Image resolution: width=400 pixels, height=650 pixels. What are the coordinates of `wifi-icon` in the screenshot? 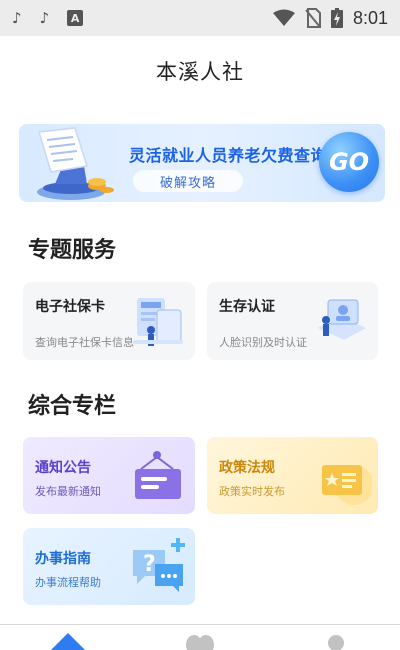 It's located at (283, 17).